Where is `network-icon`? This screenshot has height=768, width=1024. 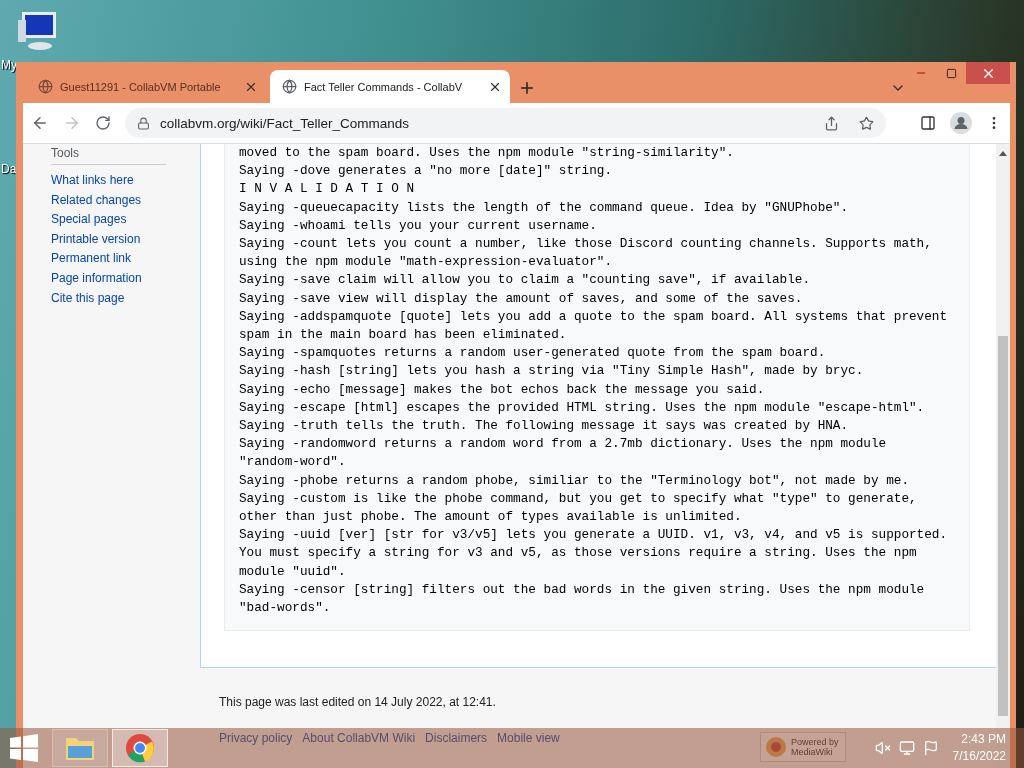
network-icon is located at coordinates (906, 748).